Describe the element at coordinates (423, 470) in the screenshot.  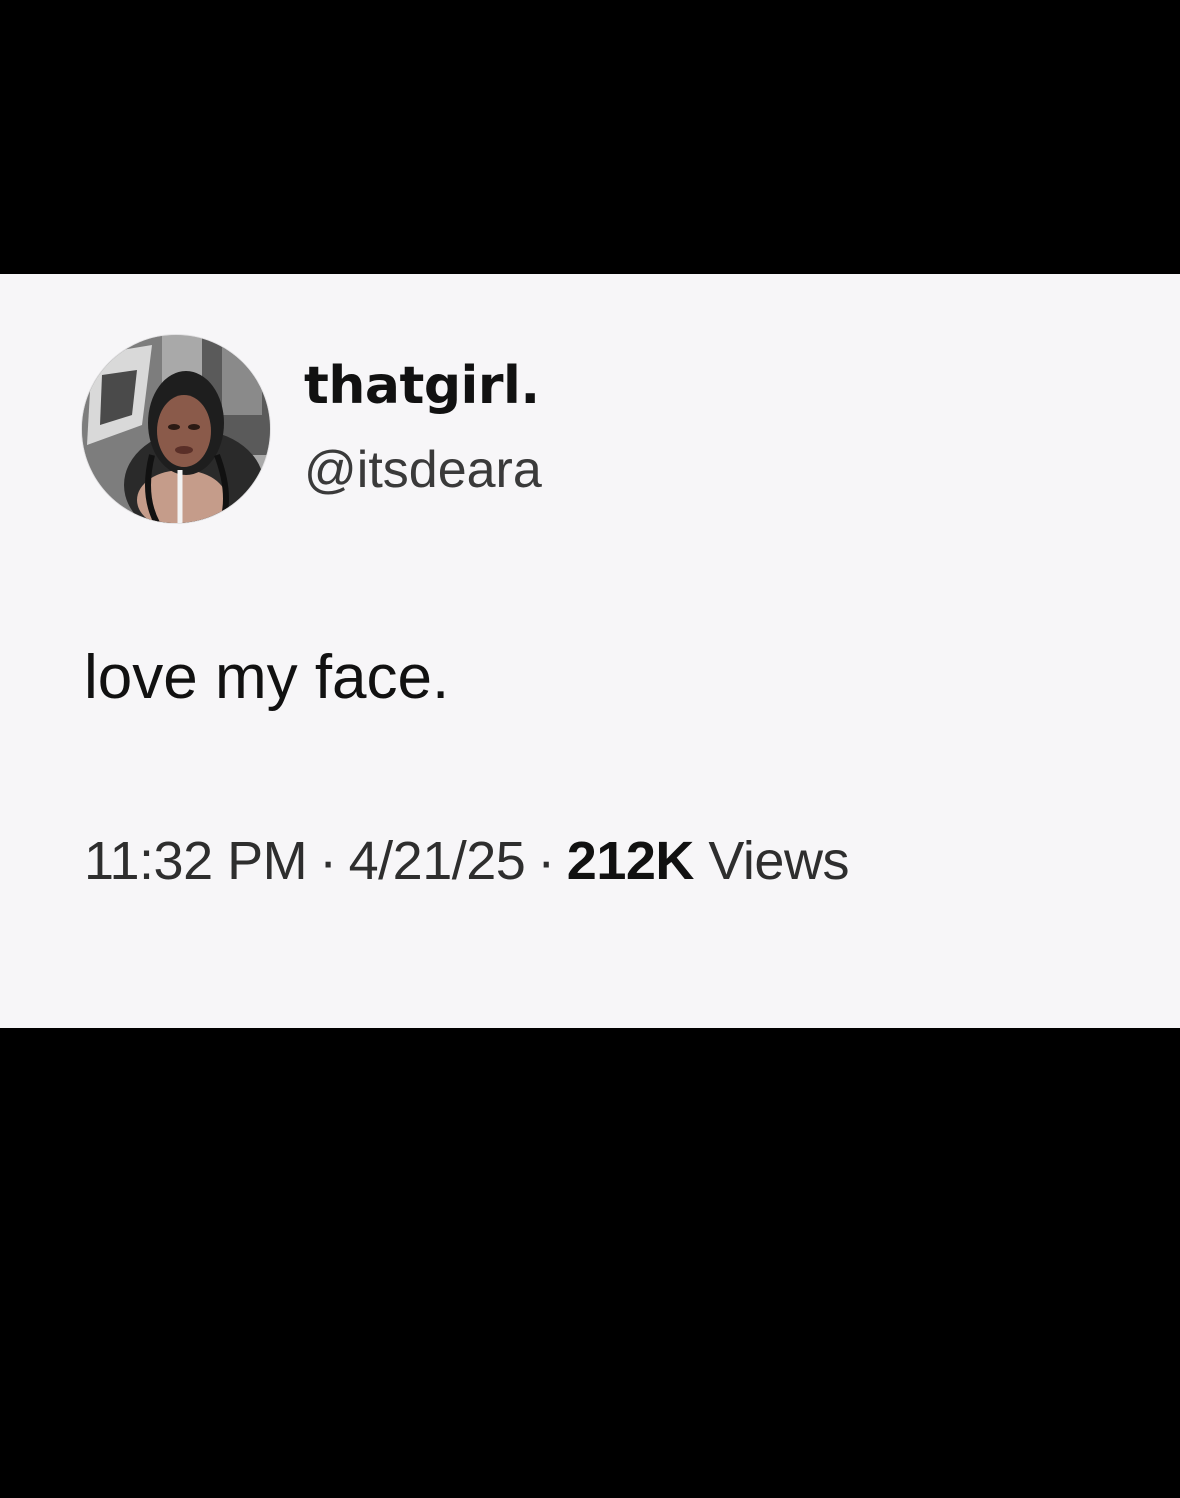
I see `user-handle: @itsdeara` at that location.